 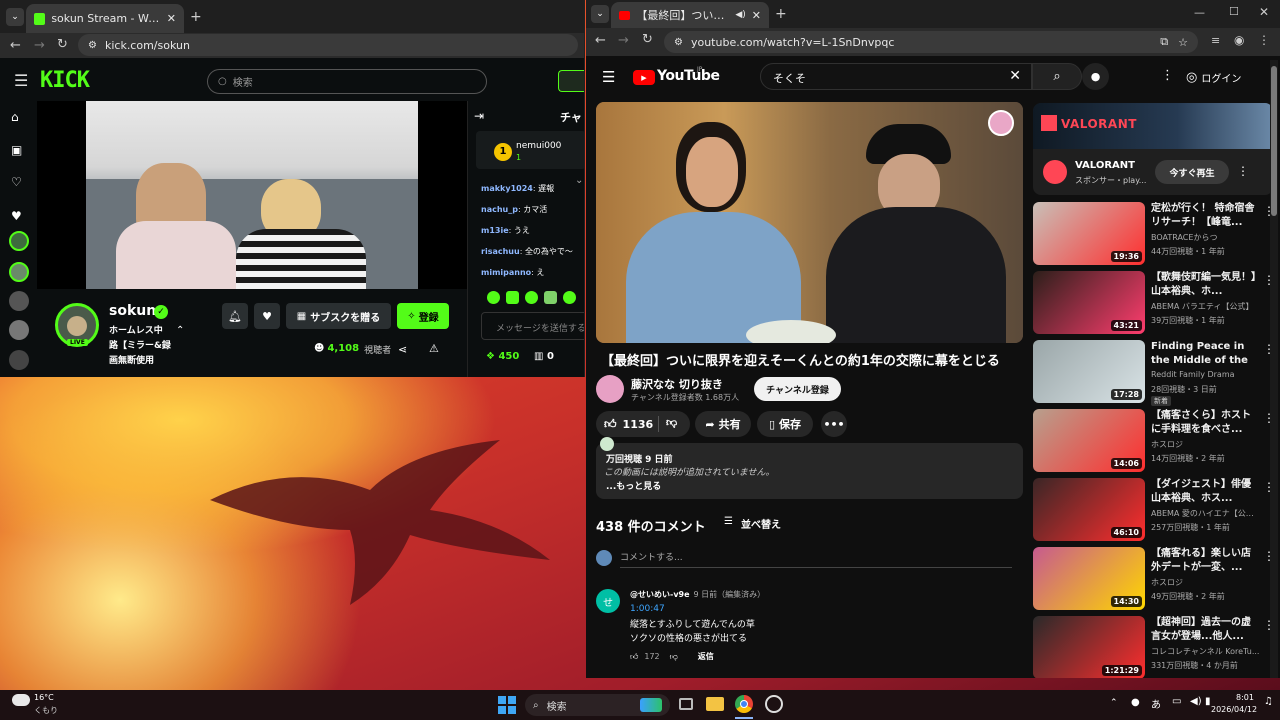 I want to click on network-icon: ▭, so click(x=1176, y=701).